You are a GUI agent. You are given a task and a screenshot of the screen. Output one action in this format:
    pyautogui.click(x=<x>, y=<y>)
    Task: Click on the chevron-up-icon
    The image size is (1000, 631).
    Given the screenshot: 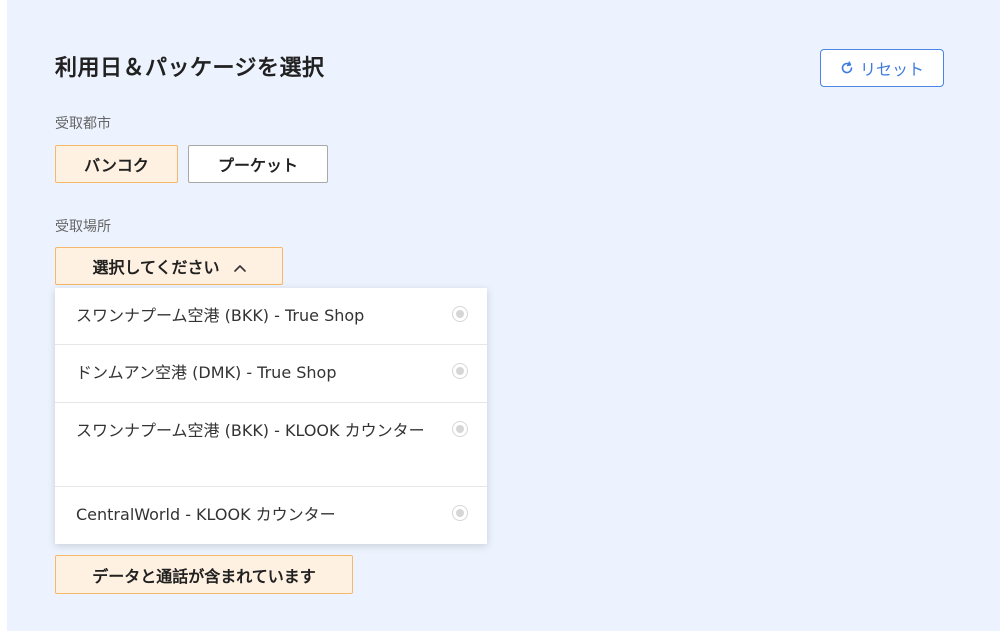 What is the action you would take?
    pyautogui.click(x=239, y=266)
    